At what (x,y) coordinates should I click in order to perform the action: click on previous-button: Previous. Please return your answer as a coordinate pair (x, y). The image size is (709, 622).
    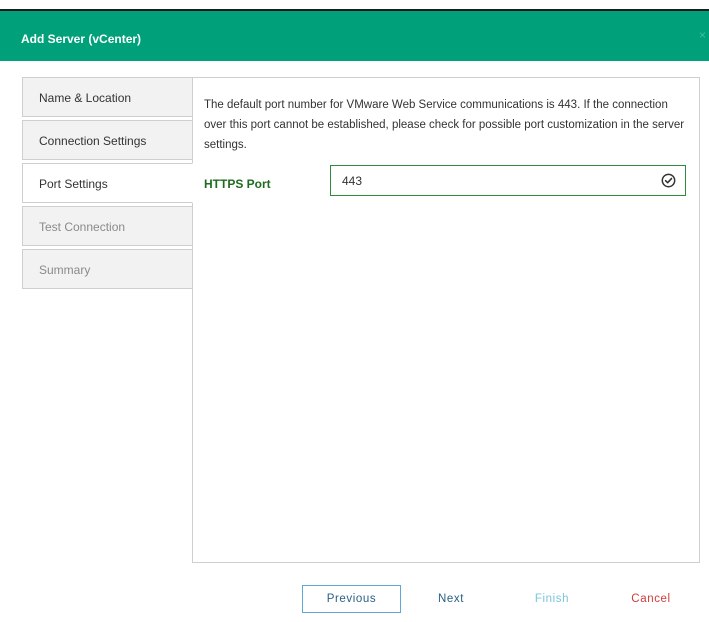
    Looking at the image, I should click on (351, 599).